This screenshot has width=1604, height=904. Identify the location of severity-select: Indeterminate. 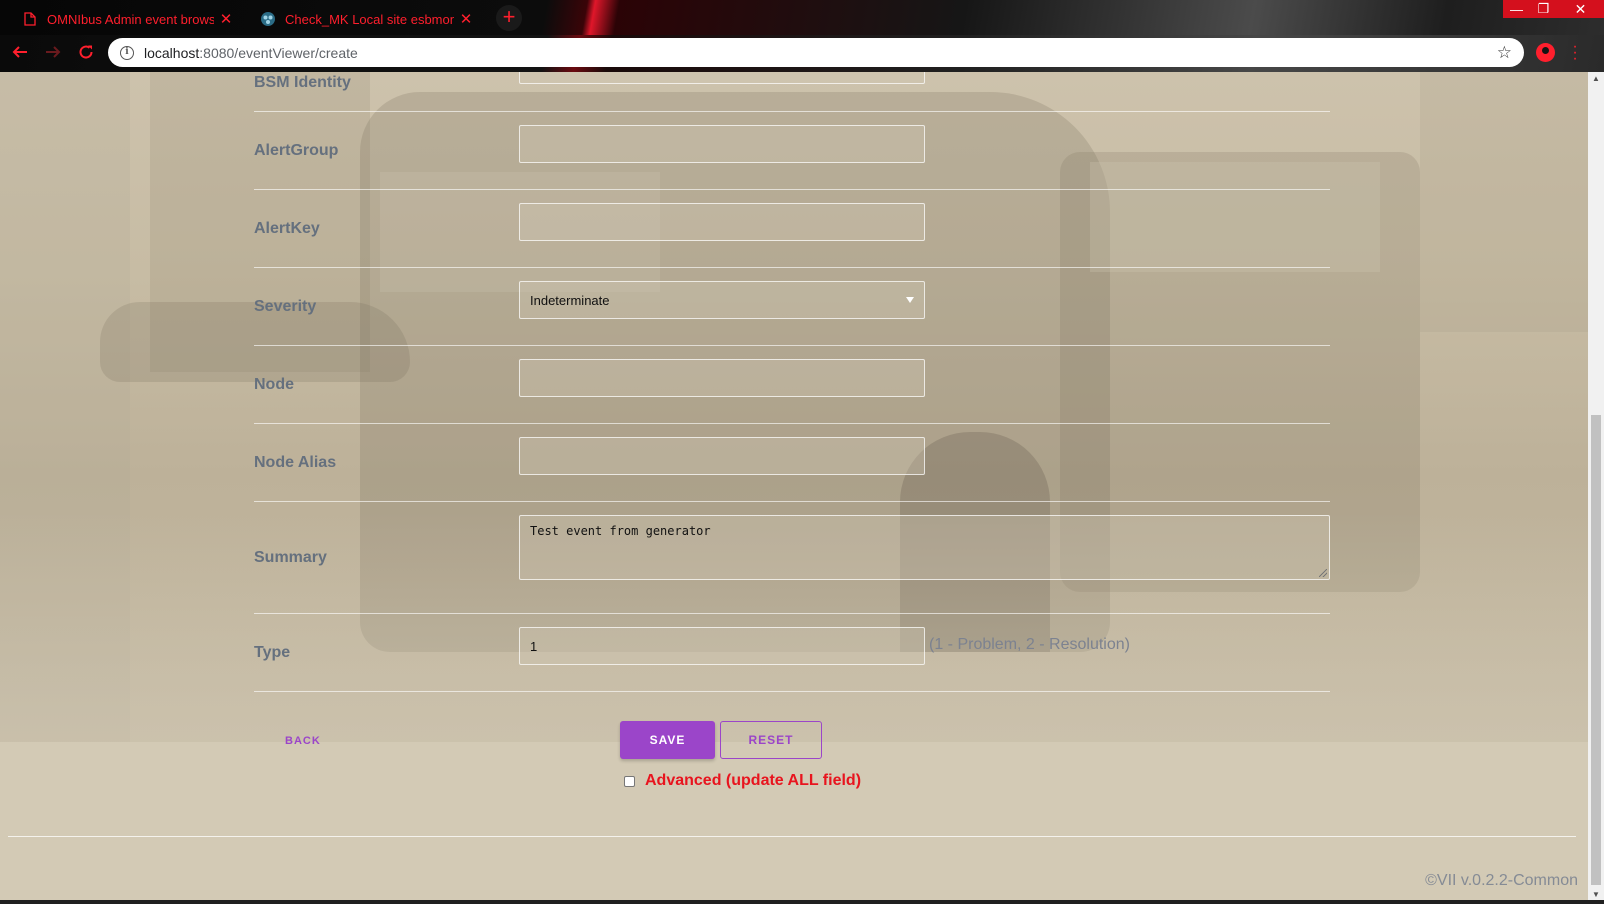
(722, 300).